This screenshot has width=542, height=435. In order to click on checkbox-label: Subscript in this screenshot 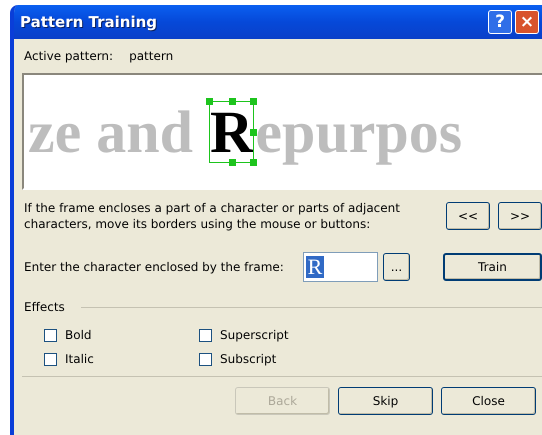, I will do `click(248, 359)`.